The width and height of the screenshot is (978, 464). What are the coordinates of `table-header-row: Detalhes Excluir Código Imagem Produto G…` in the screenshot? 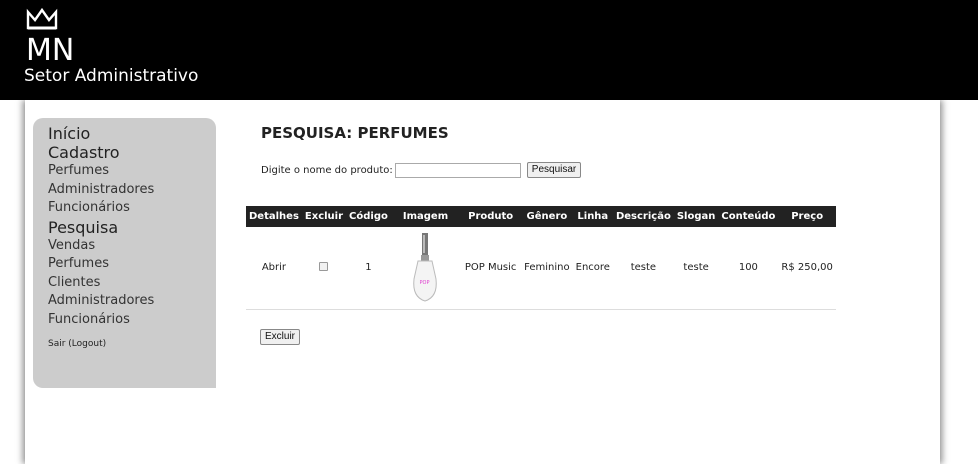 It's located at (541, 216).